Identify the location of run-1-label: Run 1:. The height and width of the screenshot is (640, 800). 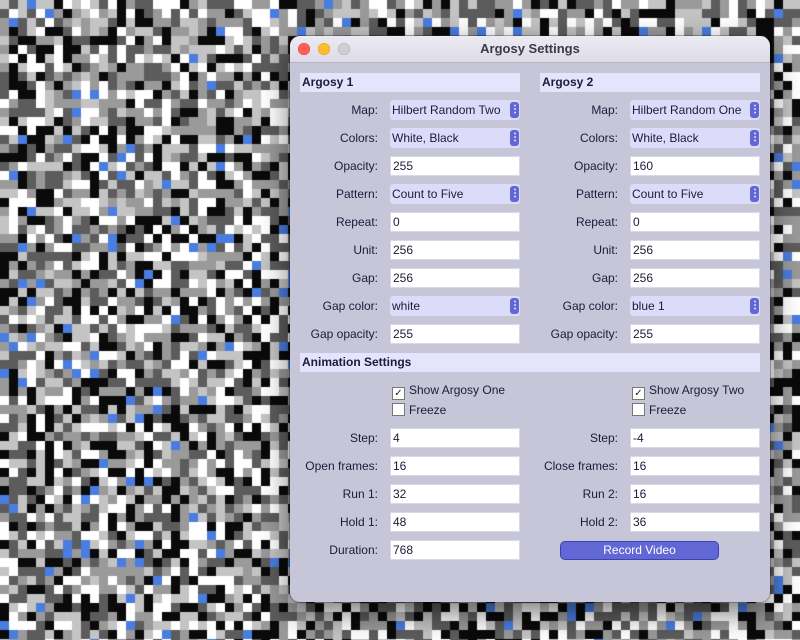
(360, 494).